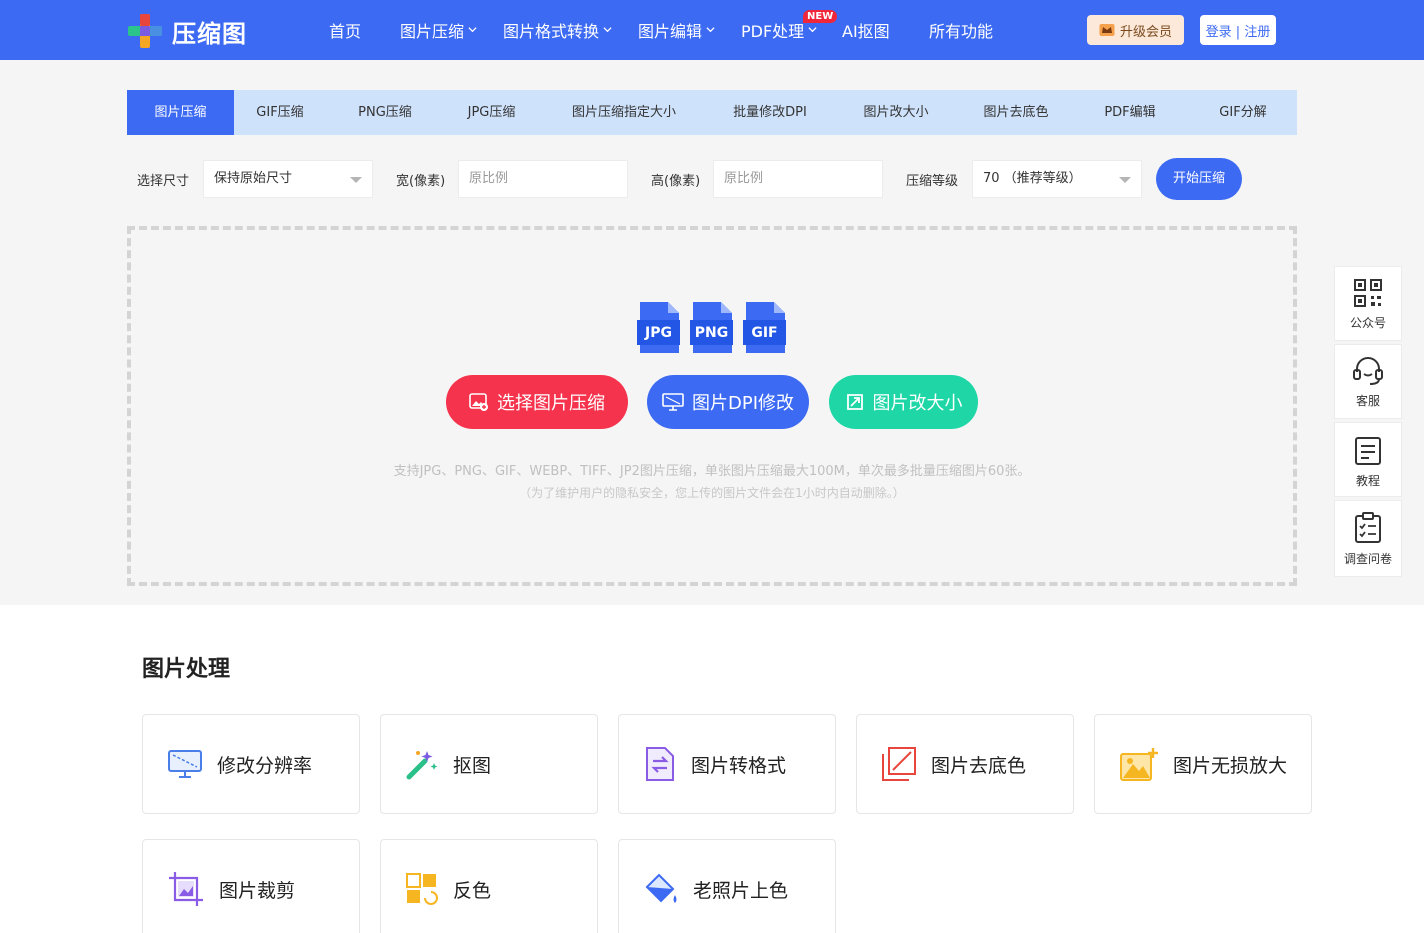  Describe the element at coordinates (670, 31) in the screenshot. I see `nav-image-edit-label: 图片编辑` at that location.